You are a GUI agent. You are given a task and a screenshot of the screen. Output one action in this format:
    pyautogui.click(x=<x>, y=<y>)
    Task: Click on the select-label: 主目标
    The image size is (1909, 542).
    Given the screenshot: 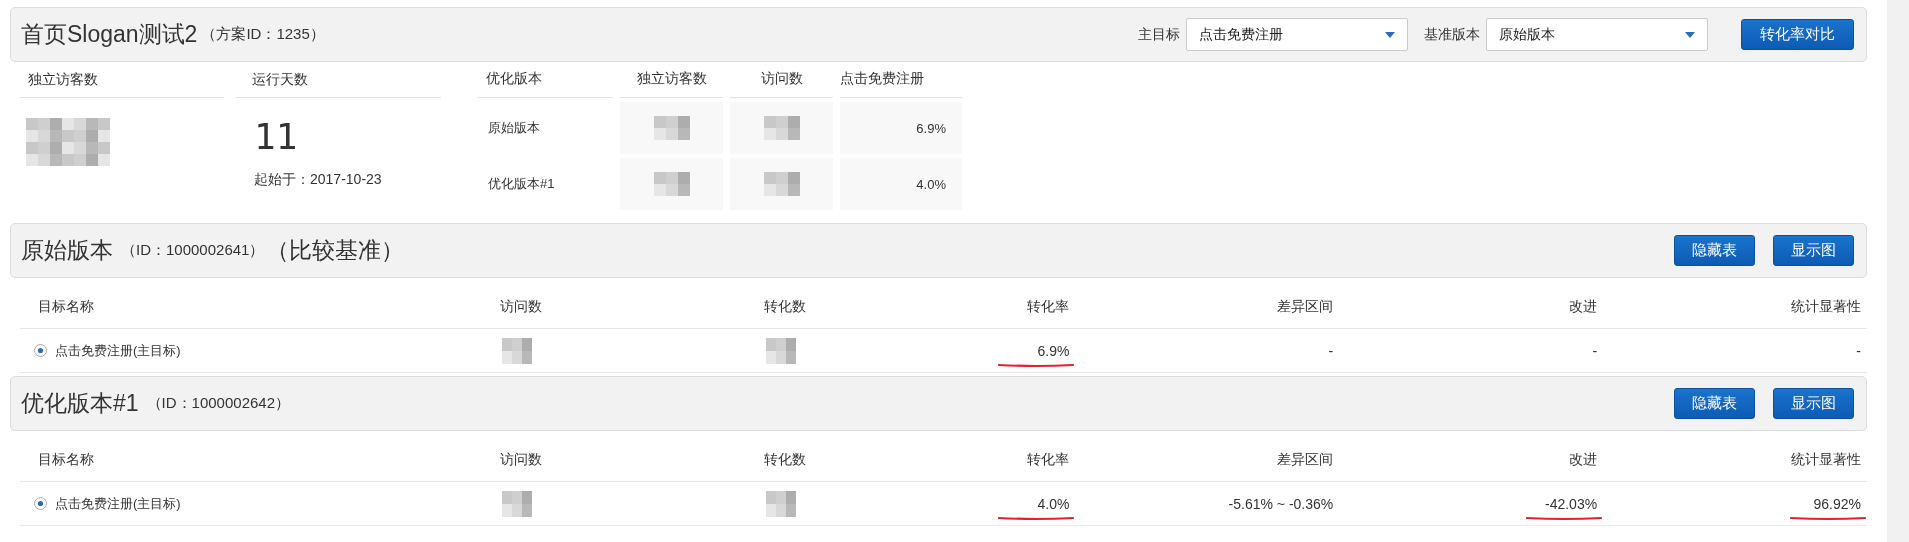 What is the action you would take?
    pyautogui.click(x=1159, y=34)
    